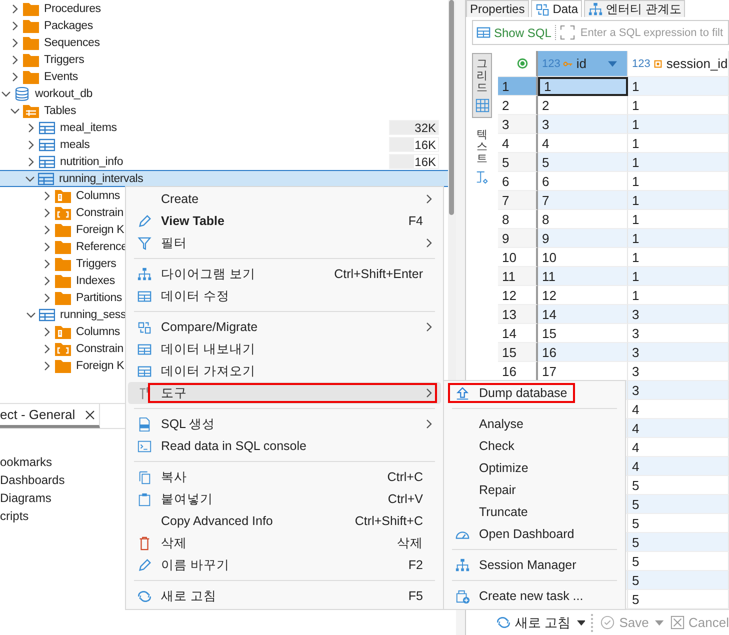  I want to click on shortcut-label: F5, so click(415, 596).